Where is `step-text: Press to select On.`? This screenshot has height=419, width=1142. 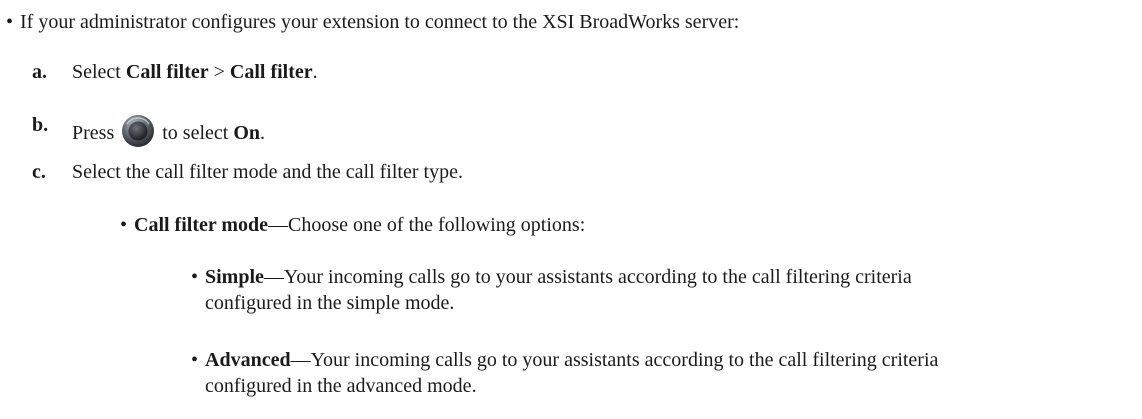
step-text: Press to select On. is located at coordinates (168, 131).